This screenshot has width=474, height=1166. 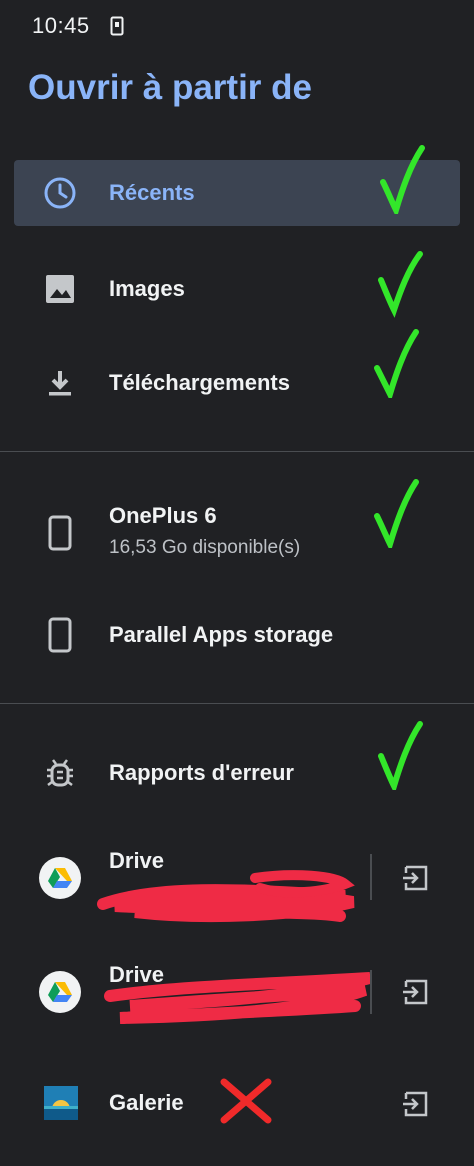 What do you see at coordinates (152, 192) in the screenshot?
I see `sidebar-item-label: Récents` at bounding box center [152, 192].